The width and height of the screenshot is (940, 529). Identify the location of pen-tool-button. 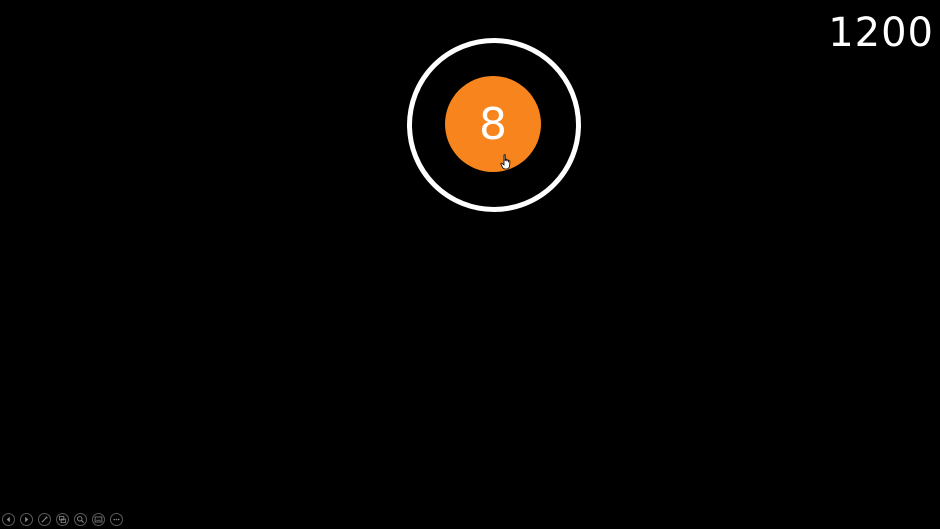
(44, 519).